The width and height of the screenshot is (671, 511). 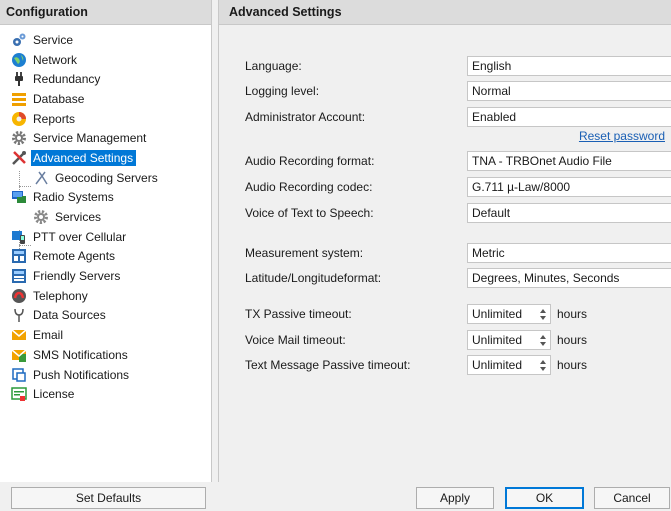 I want to click on configuration-header: Configuration, so click(x=105, y=12).